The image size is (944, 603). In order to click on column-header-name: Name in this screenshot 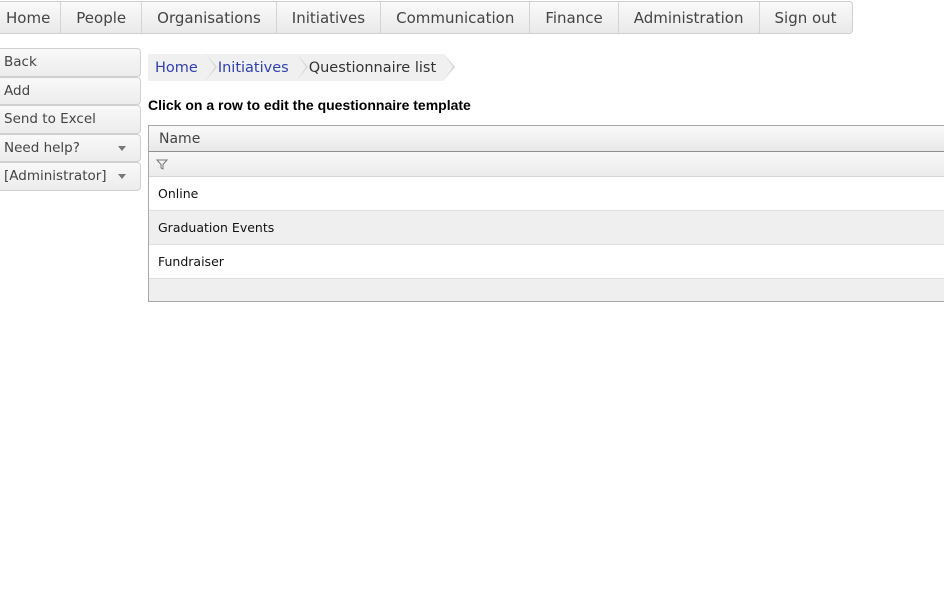, I will do `click(546, 139)`.